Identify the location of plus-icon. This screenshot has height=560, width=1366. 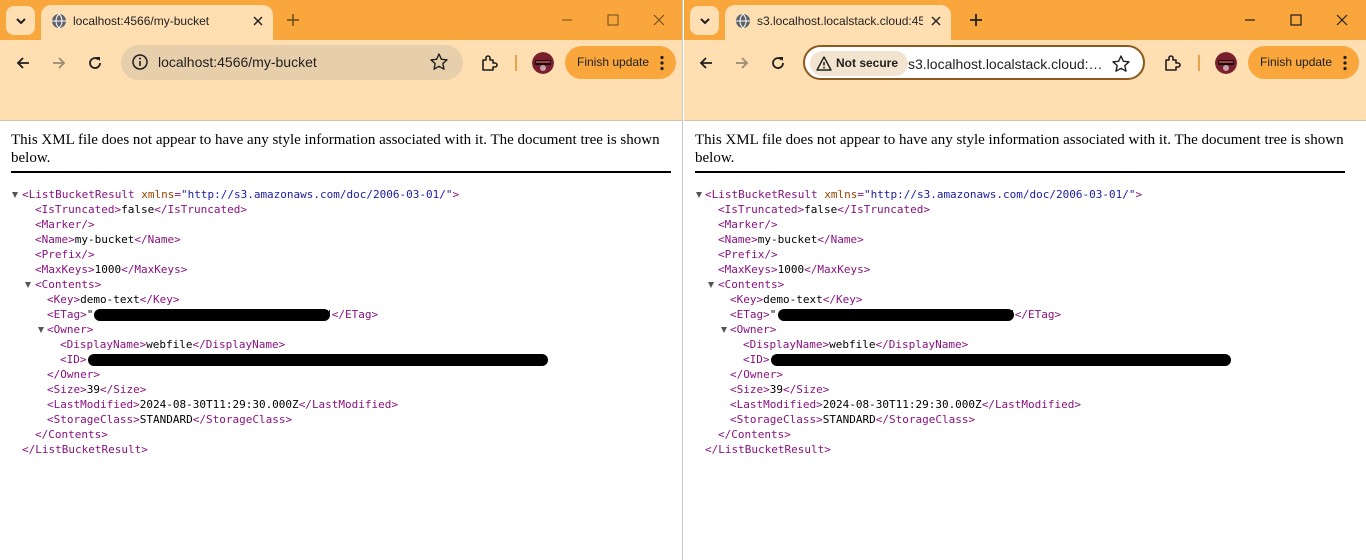
(976, 20).